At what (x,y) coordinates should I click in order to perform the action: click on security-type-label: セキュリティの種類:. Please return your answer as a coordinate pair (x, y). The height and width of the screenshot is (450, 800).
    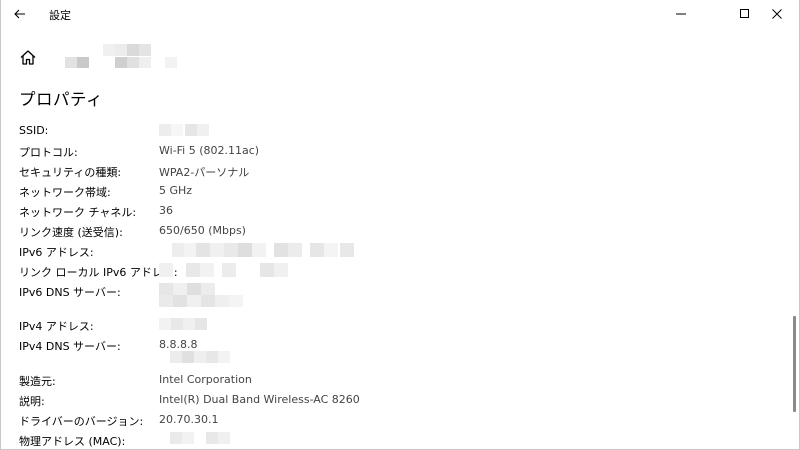
    Looking at the image, I should click on (70, 172).